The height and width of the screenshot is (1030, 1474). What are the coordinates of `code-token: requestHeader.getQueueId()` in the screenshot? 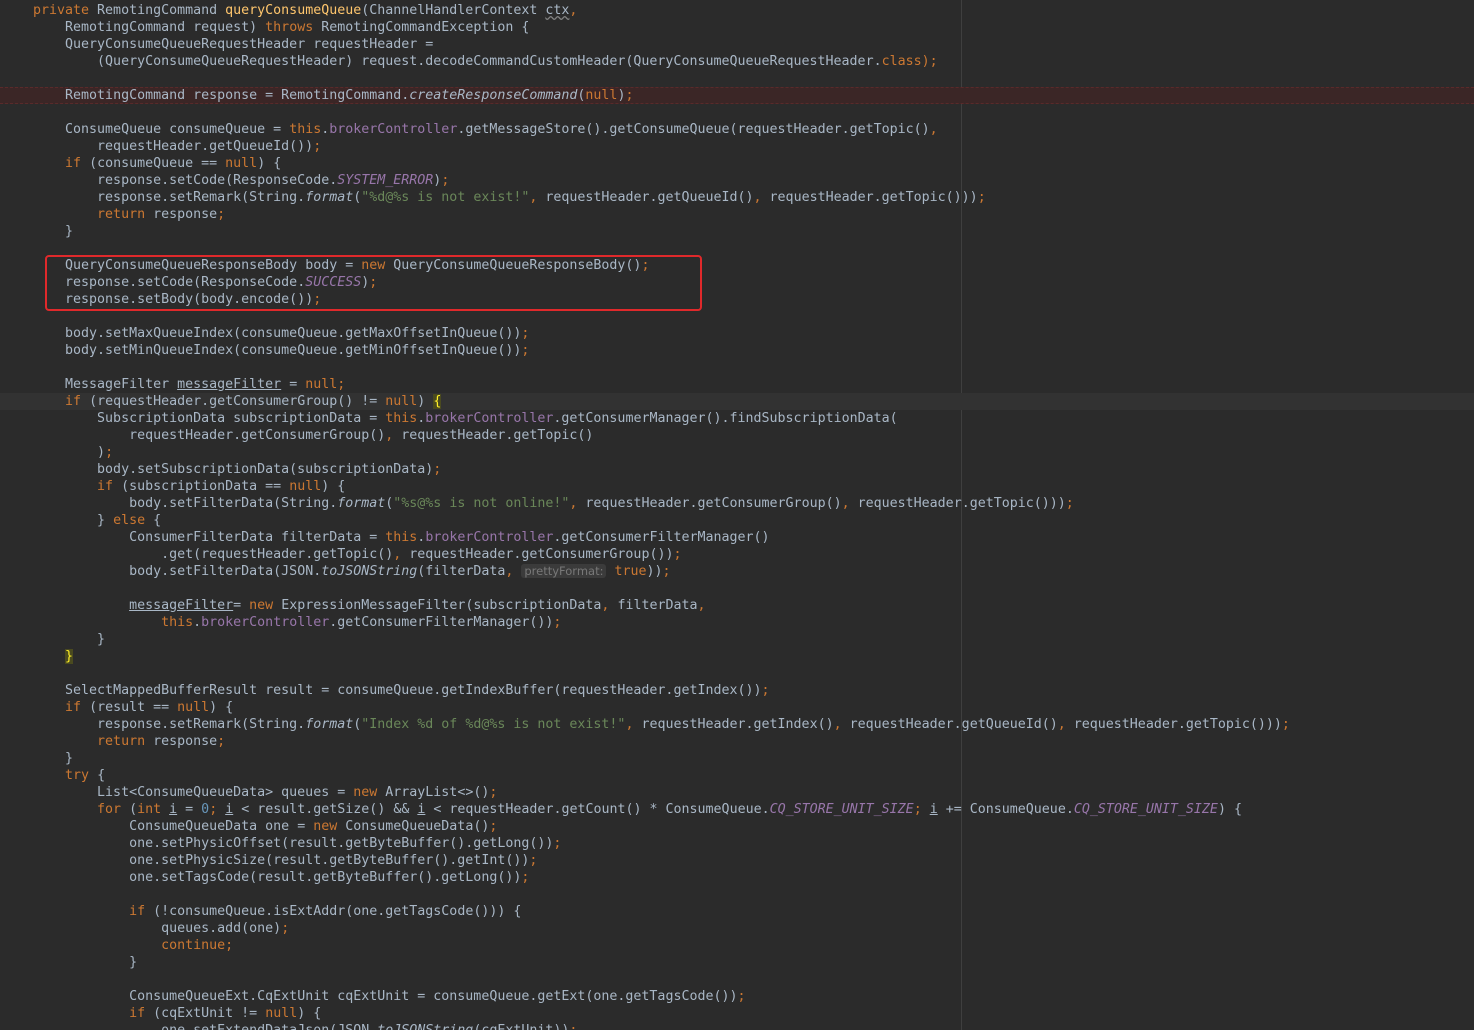 It's located at (953, 724).